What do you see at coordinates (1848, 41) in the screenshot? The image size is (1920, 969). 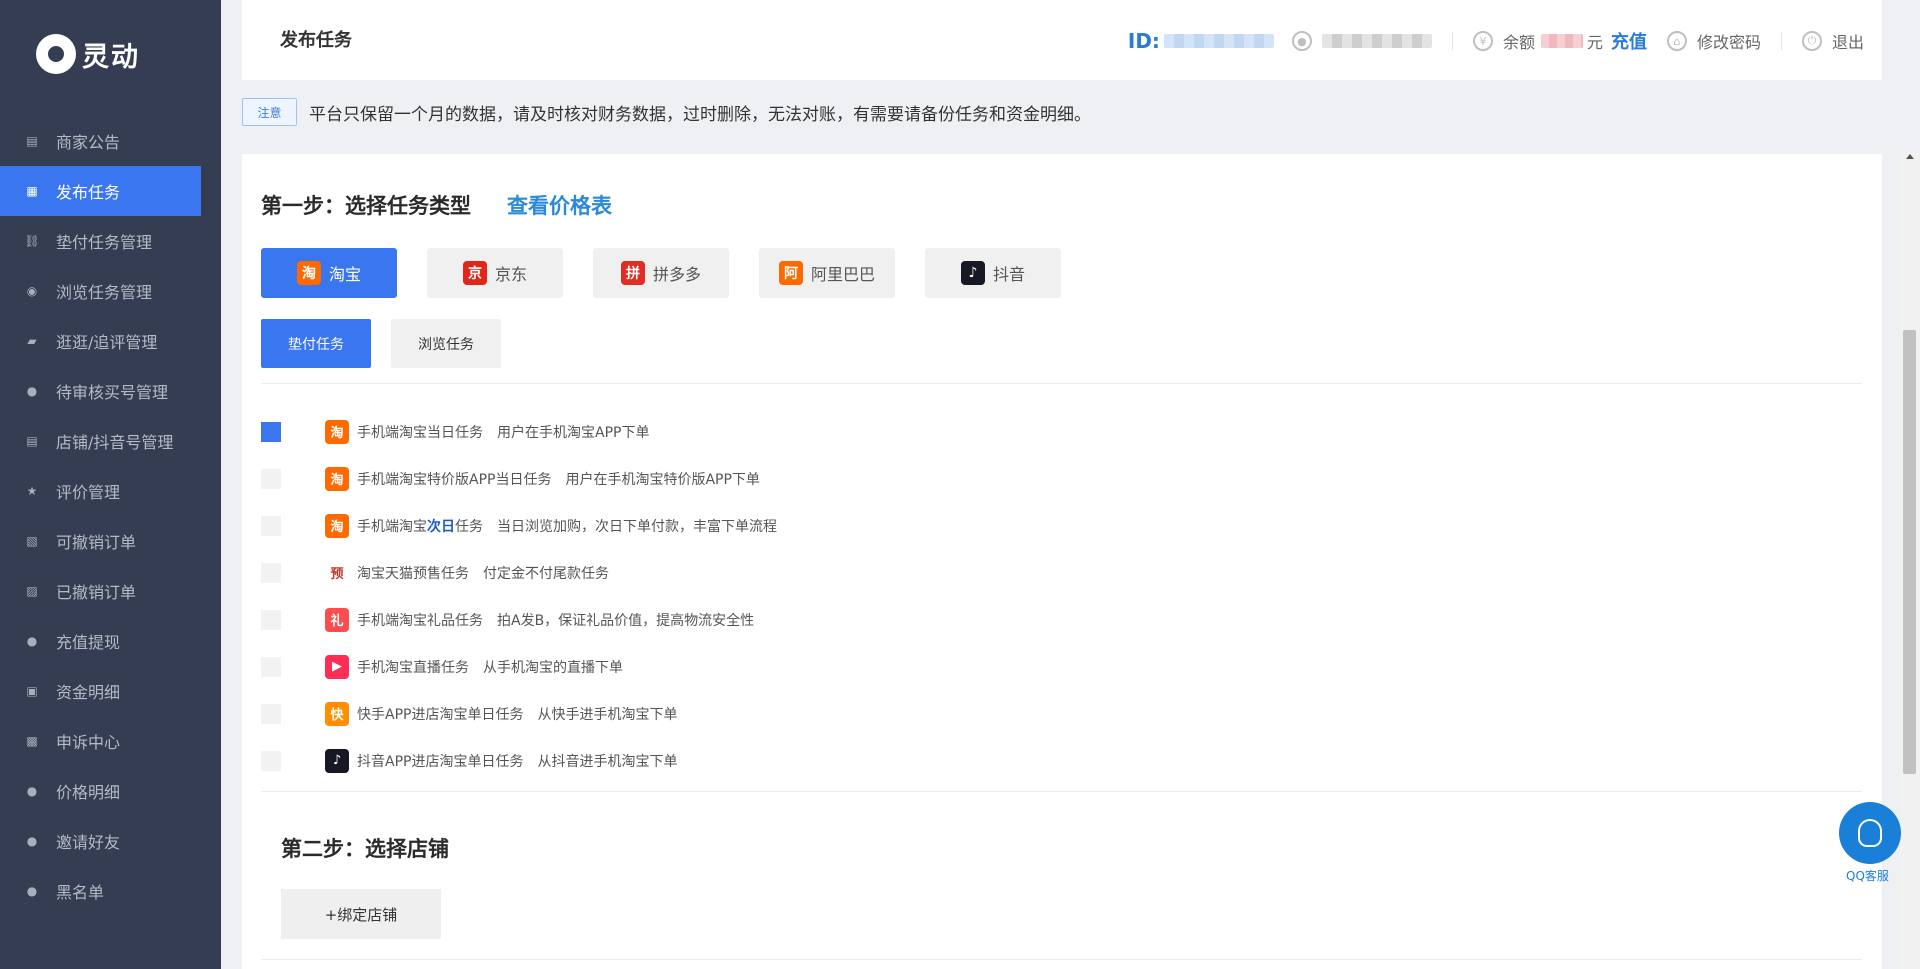 I see `logout-link: 退出` at bounding box center [1848, 41].